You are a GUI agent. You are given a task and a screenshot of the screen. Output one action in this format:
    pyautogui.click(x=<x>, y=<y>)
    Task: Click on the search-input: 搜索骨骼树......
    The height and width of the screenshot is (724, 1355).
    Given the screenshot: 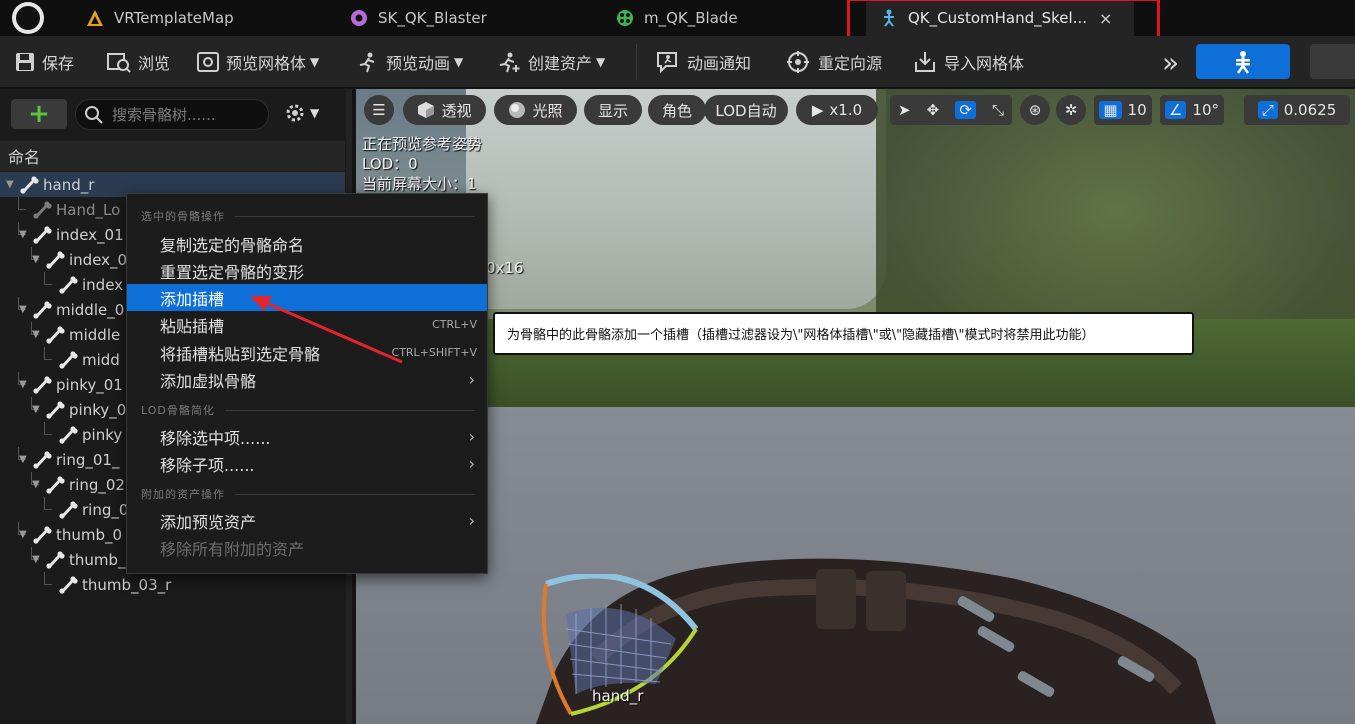 What is the action you would take?
    pyautogui.click(x=172, y=114)
    